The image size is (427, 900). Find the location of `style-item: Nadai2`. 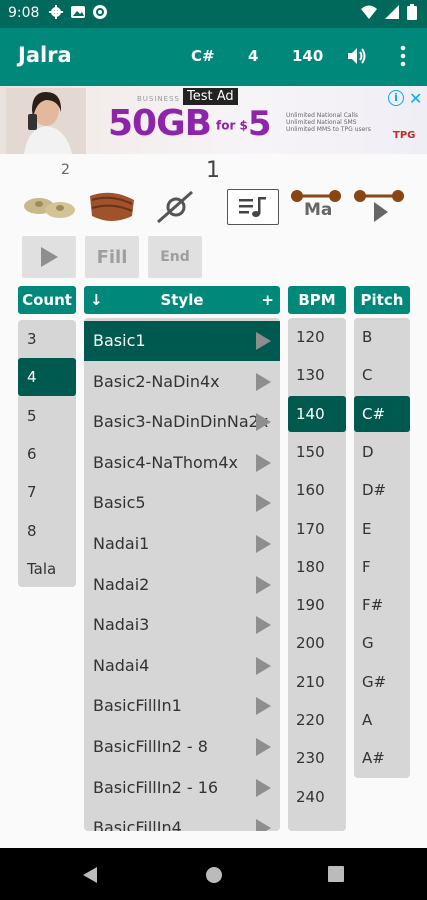

style-item: Nadai2 is located at coordinates (182, 585).